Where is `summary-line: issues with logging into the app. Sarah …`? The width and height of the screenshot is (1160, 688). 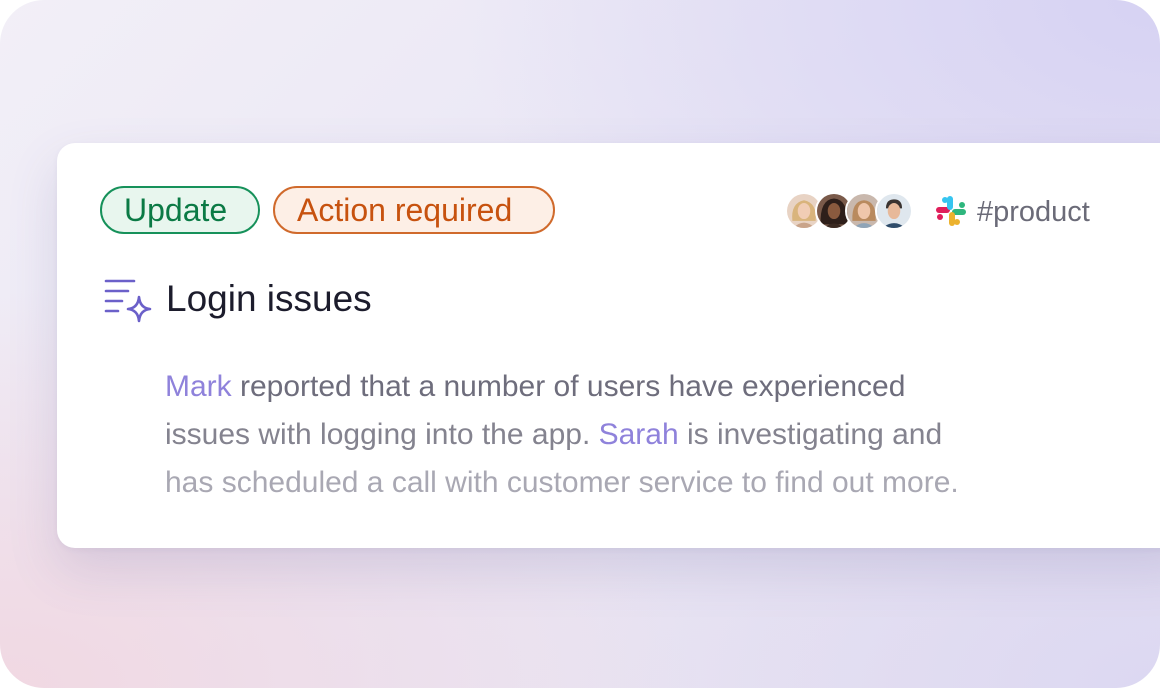
summary-line: issues with logging into the app. Sarah … is located at coordinates (635, 435).